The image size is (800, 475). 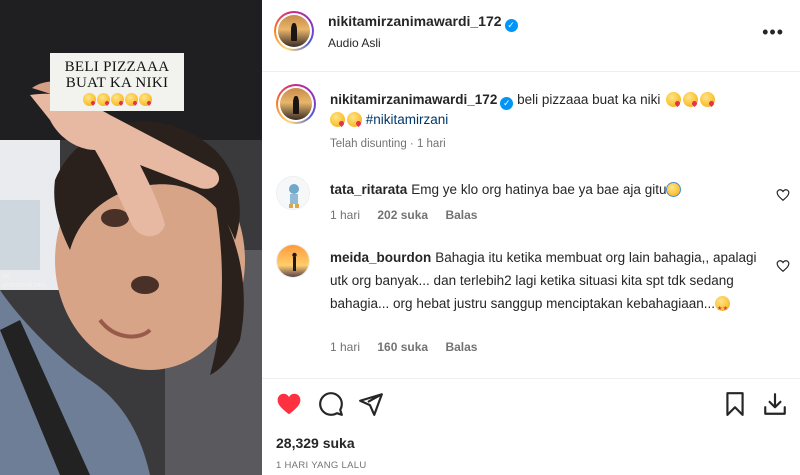 I want to click on caption-text: beli pizzaaa buat ka niki, so click(x=589, y=99).